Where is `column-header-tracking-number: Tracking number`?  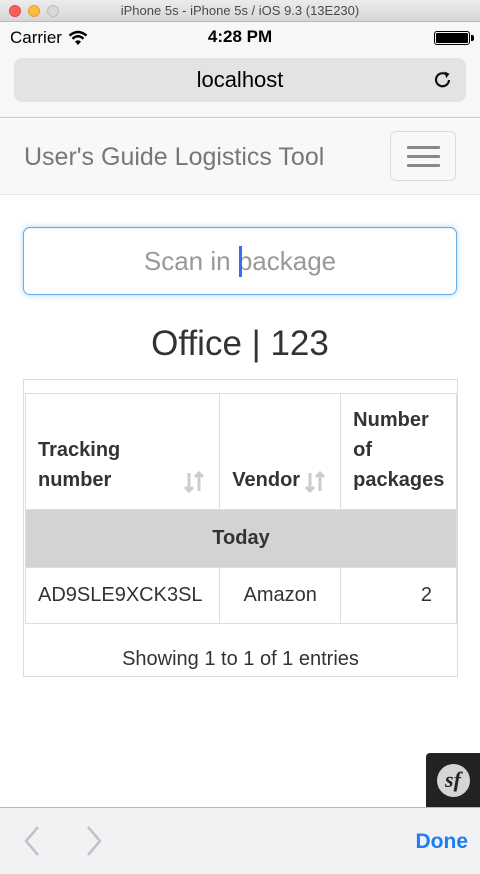
column-header-tracking-number: Tracking number is located at coordinates (122, 451).